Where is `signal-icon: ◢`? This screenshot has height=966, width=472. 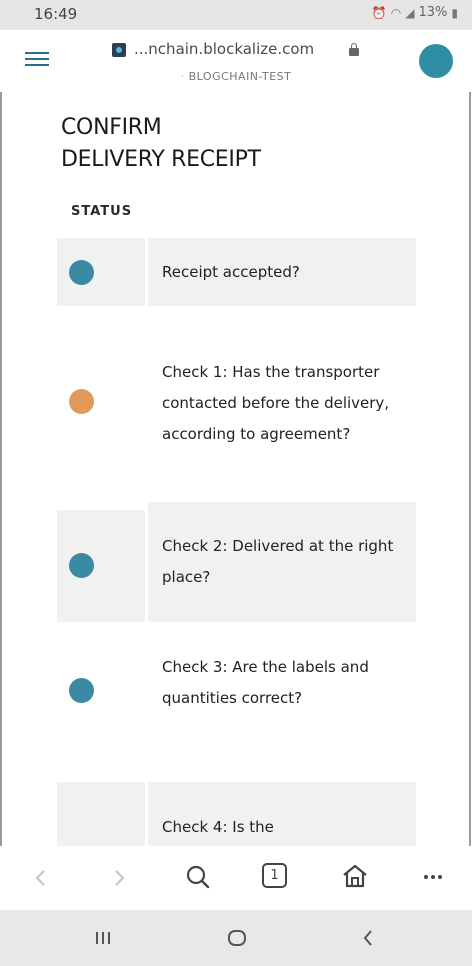
signal-icon: ◢ is located at coordinates (410, 12).